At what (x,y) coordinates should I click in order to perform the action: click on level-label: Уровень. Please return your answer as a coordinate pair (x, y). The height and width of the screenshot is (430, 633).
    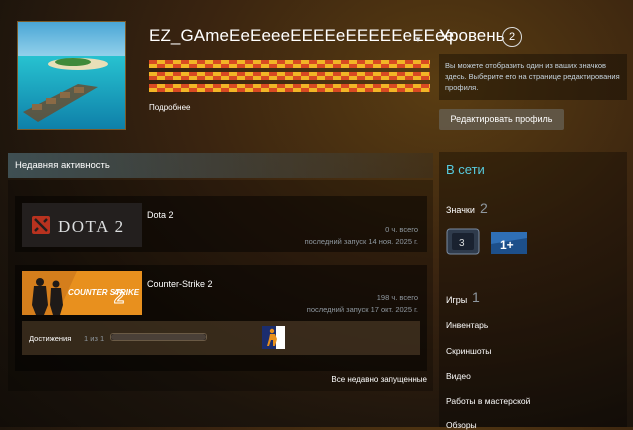
    Looking at the image, I should click on (472, 35).